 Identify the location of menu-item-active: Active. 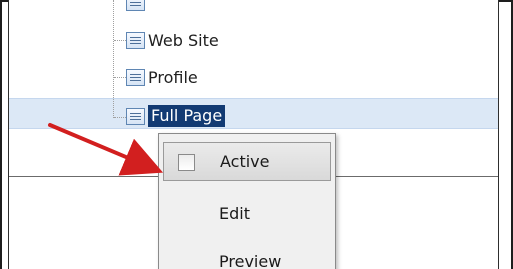
(247, 161).